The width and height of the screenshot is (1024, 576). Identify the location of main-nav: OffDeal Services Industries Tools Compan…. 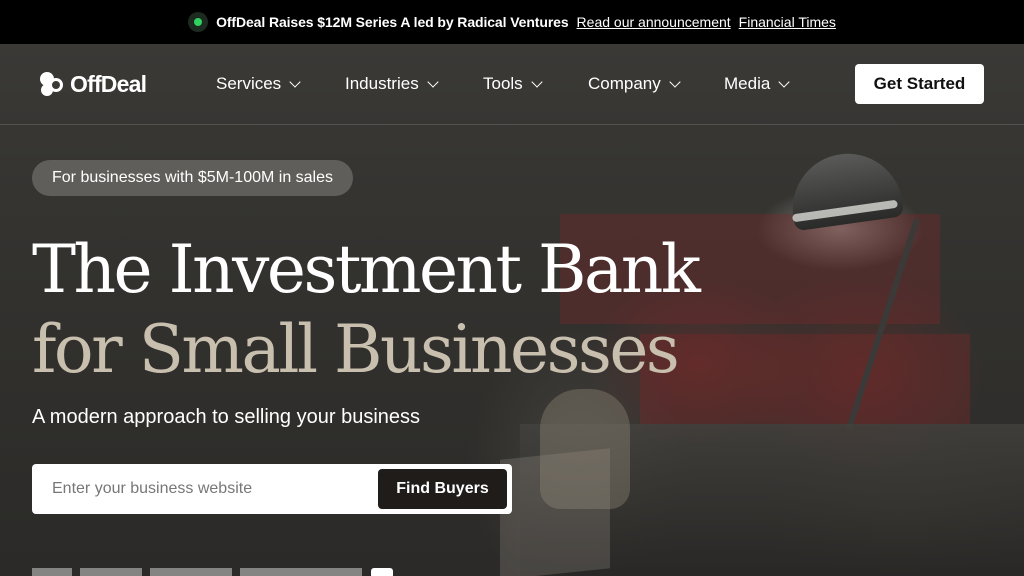
(512, 84).